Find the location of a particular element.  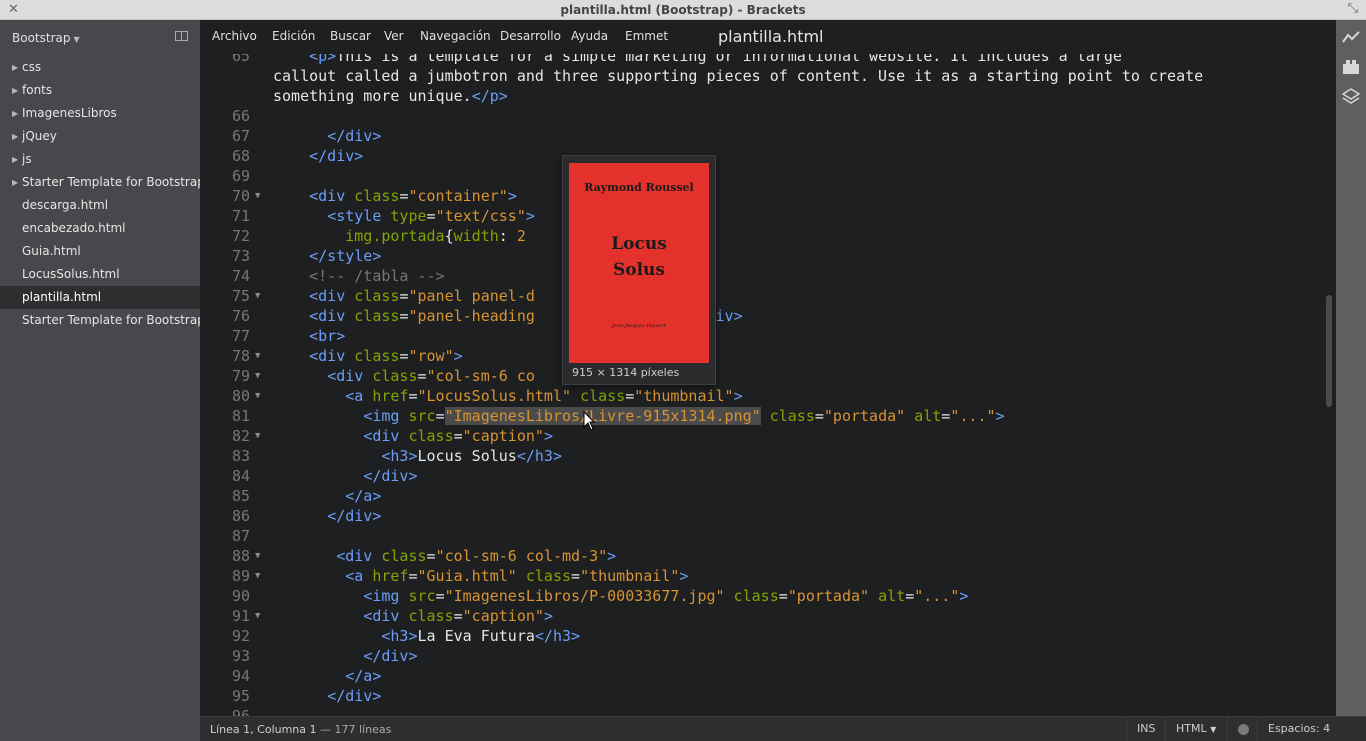

code-line: 69 is located at coordinates (768, 176).